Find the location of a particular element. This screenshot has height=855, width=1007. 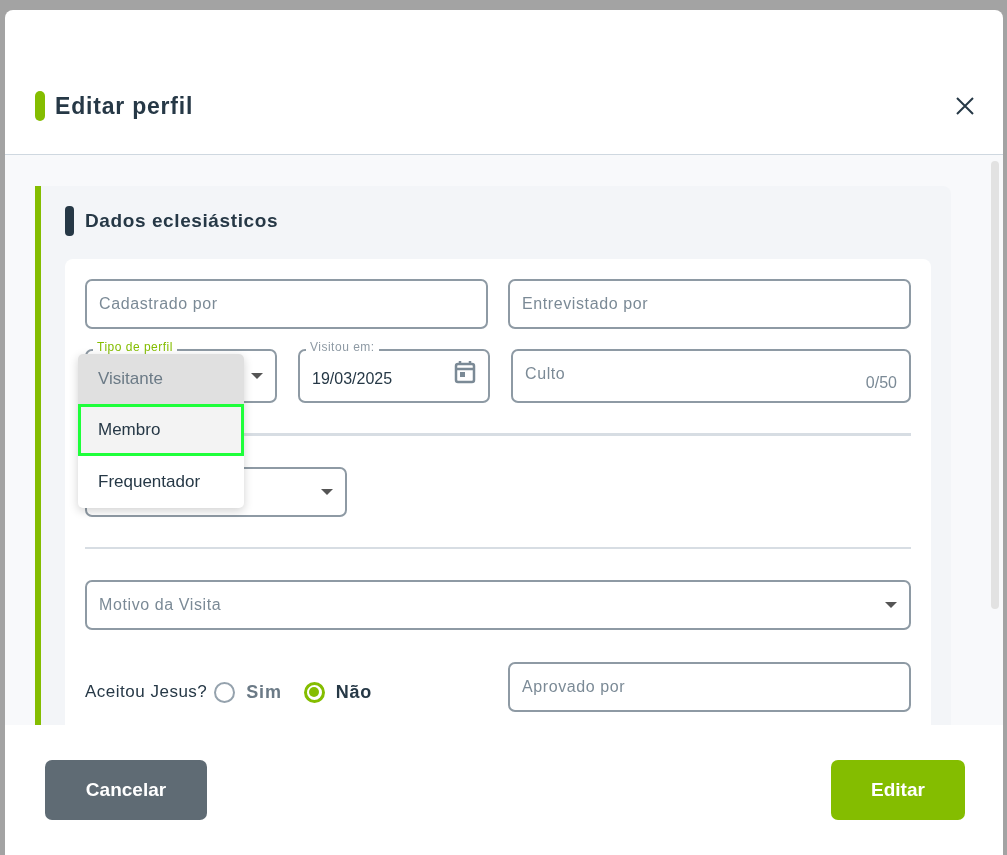

field-label: Tipo de perfil is located at coordinates (135, 347).